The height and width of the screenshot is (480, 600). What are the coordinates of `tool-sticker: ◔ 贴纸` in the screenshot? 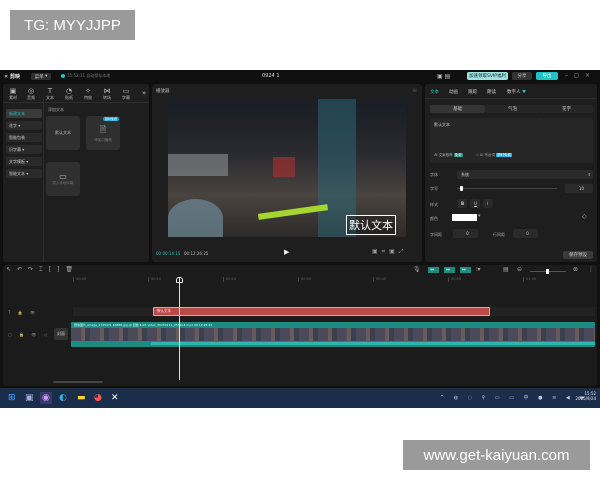 It's located at (69, 94).